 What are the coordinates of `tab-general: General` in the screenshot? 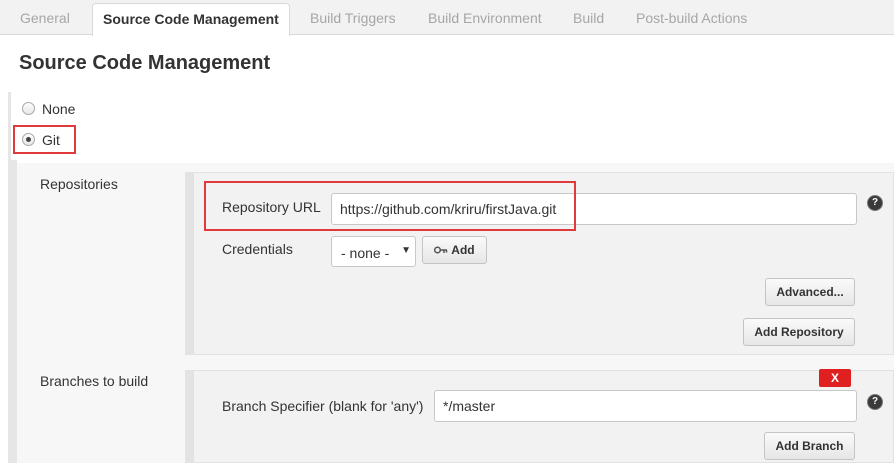 It's located at (45, 18).